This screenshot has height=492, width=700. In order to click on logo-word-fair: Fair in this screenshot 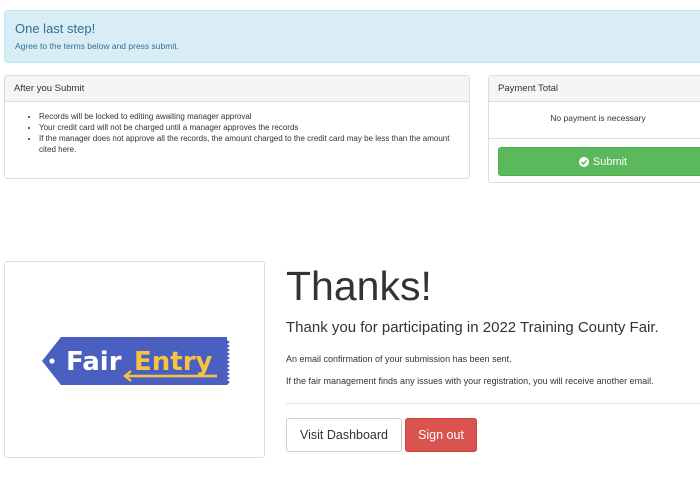, I will do `click(94, 362)`.